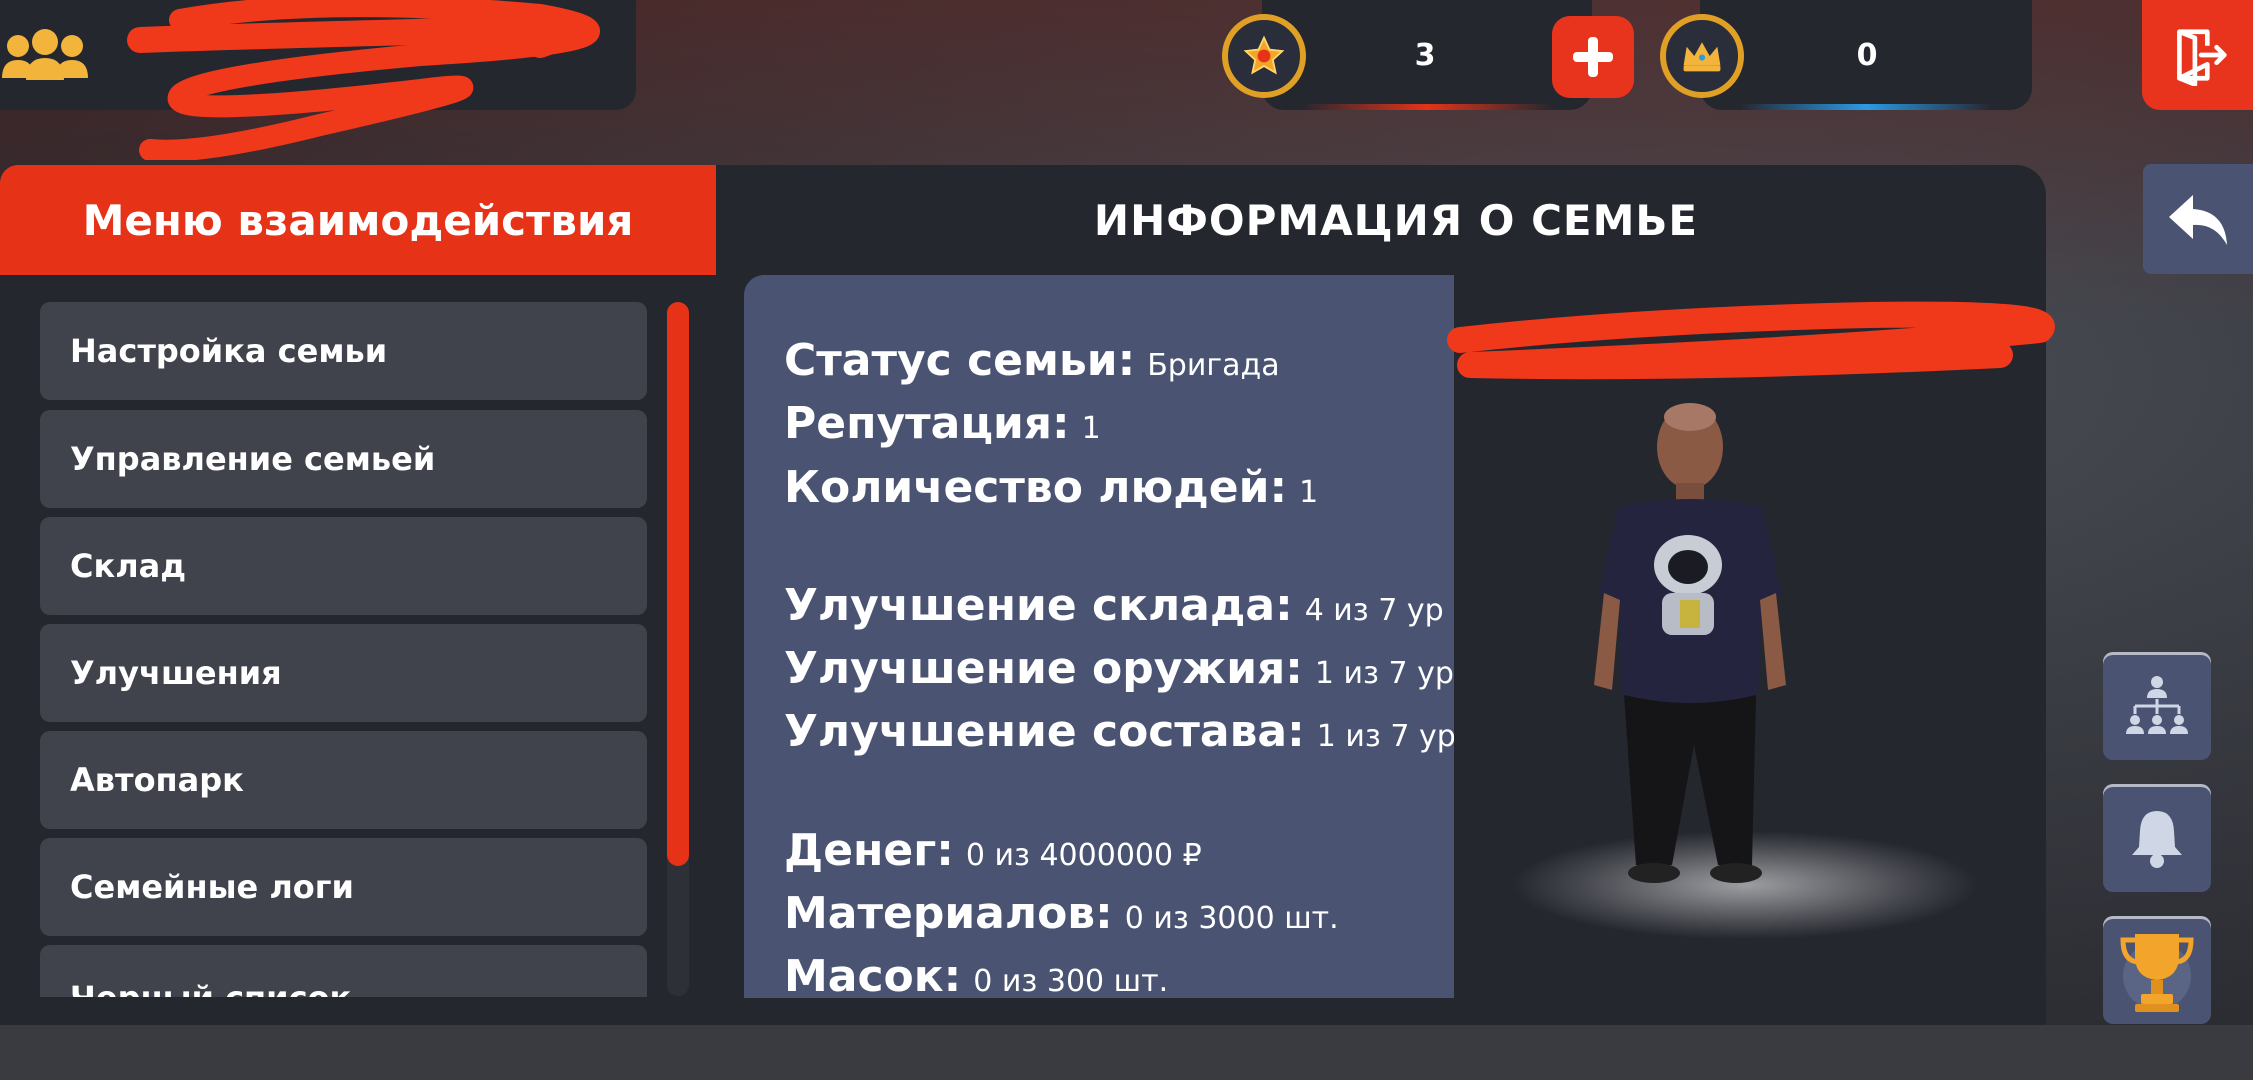  Describe the element at coordinates (343, 780) in the screenshot. I see `menu-item-garage: Автопарк` at that location.